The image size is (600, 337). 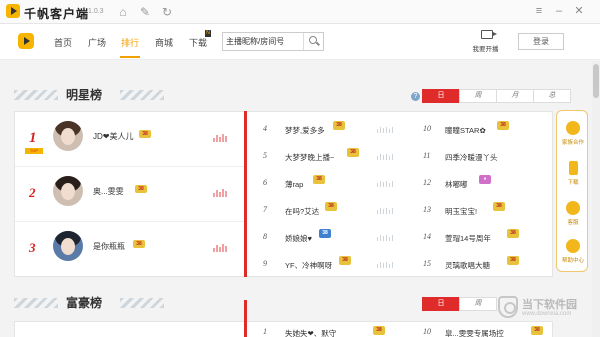 I want to click on anchor-name: 灵璃歌唱大糖, so click(x=467, y=265).